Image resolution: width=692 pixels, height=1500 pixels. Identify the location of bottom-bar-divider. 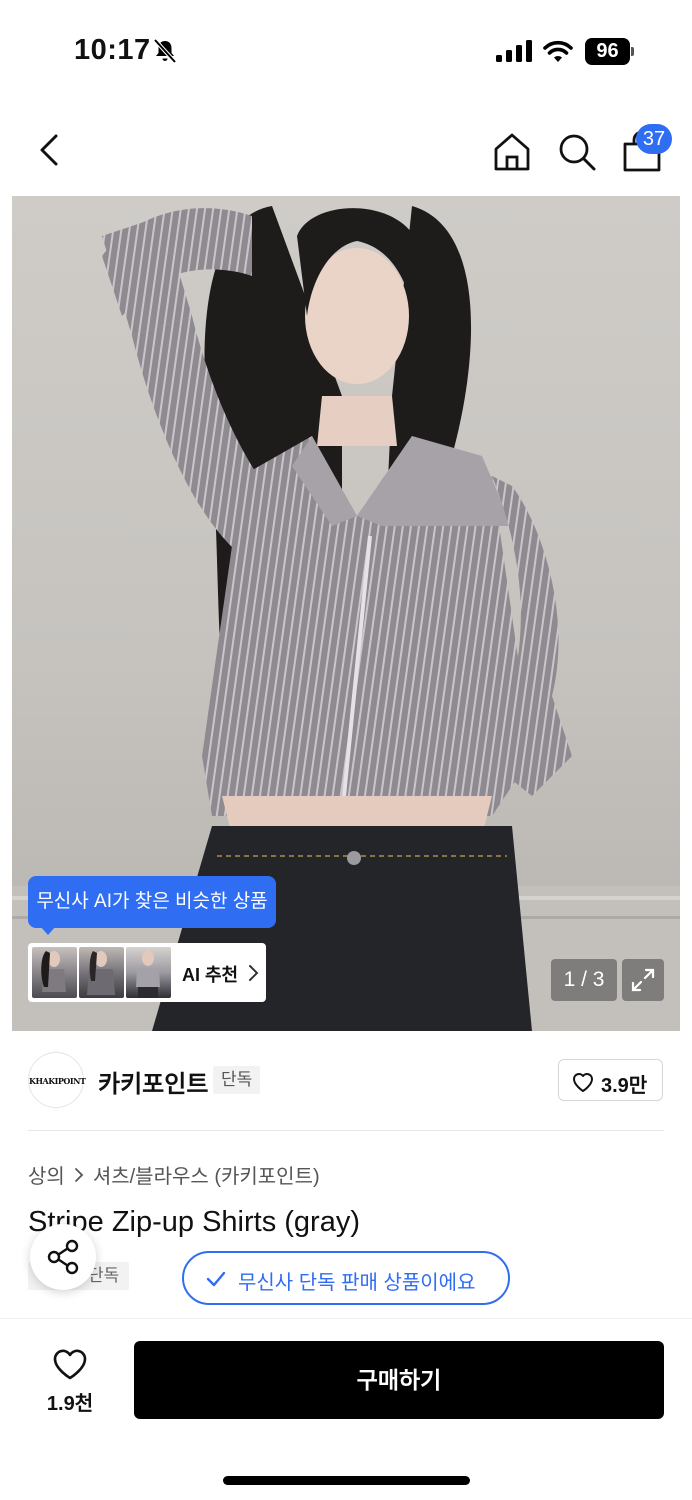
(346, 1318).